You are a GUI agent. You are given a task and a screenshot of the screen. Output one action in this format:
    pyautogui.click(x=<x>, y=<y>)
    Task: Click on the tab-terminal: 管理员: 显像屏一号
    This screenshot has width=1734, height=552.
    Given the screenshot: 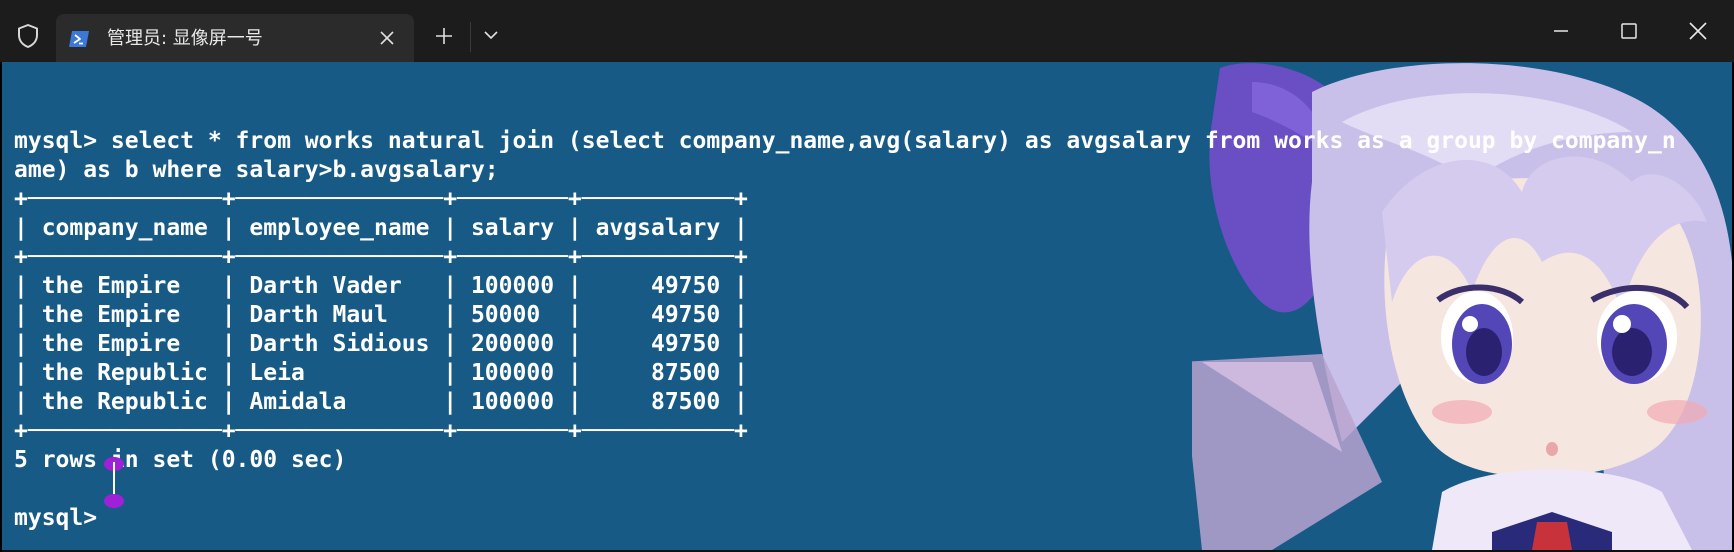 What is the action you would take?
    pyautogui.click(x=235, y=38)
    